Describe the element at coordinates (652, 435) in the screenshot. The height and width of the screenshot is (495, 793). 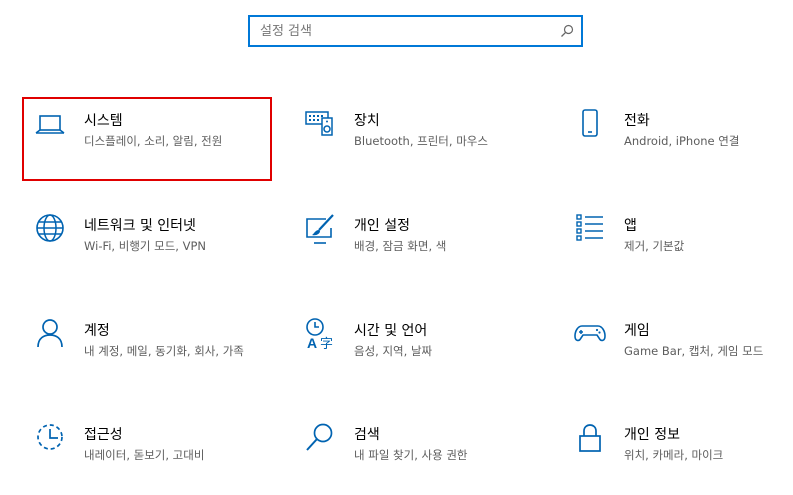
I see `tile-title: 개인 정보` at that location.